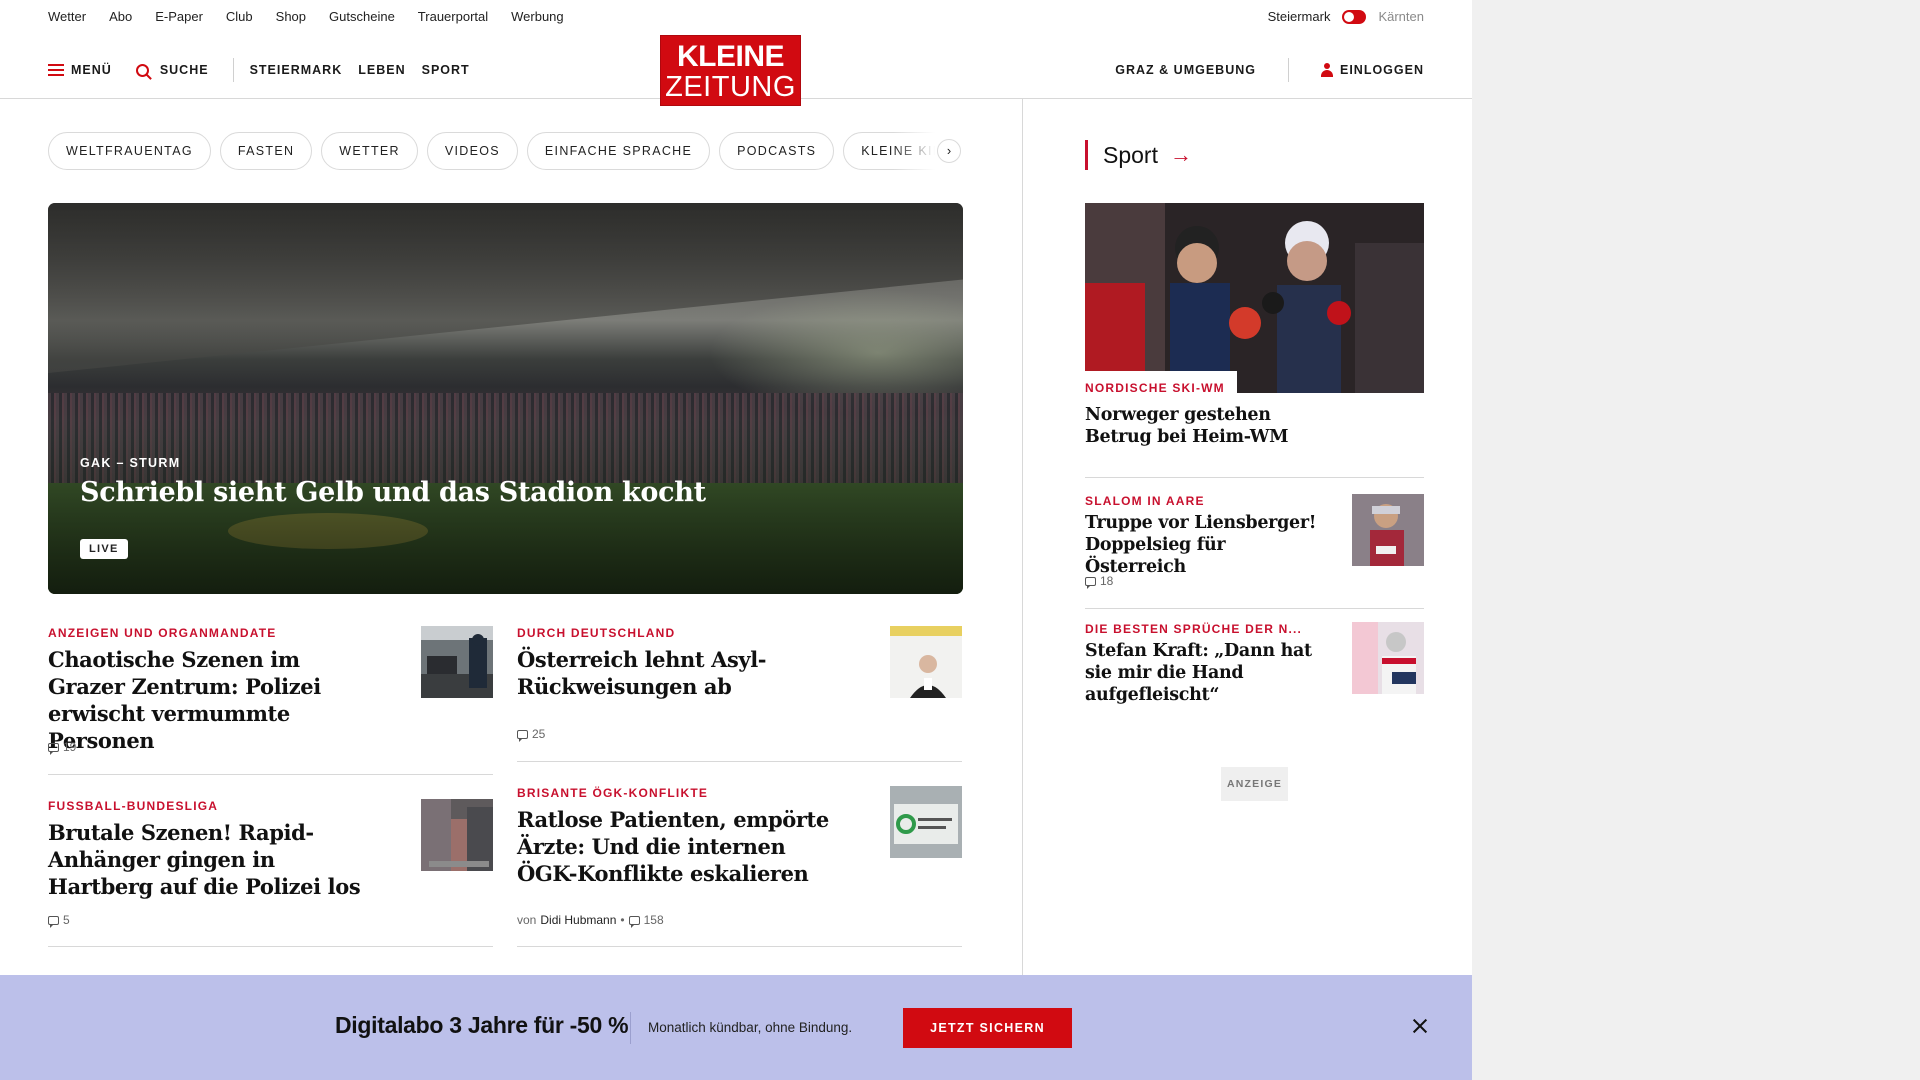  What do you see at coordinates (184, 70) in the screenshot?
I see `search-label: SUCHE` at bounding box center [184, 70].